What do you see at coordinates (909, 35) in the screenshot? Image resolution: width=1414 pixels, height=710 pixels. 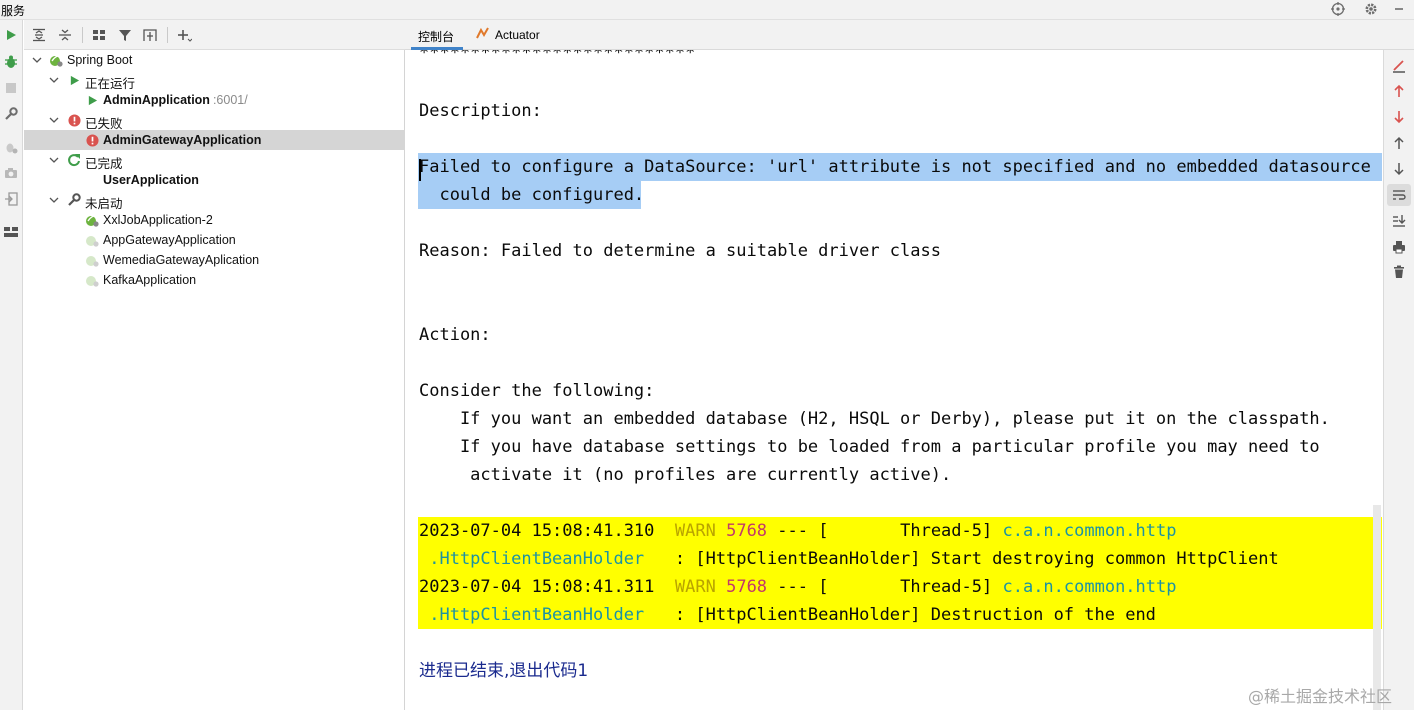 I see `console-tab-bar: 控制台 Actuator` at bounding box center [909, 35].